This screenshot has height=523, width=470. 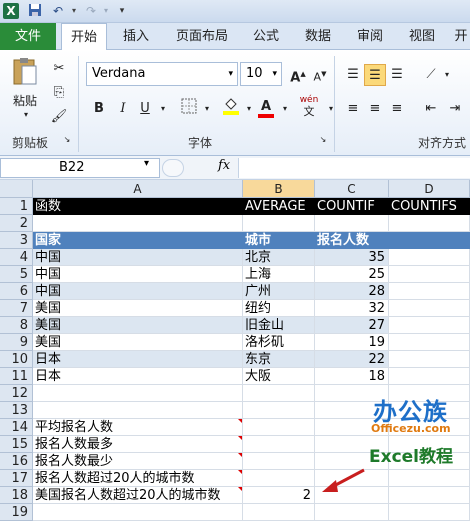 What do you see at coordinates (429, 359) in the screenshot?
I see `cell-d10` at bounding box center [429, 359].